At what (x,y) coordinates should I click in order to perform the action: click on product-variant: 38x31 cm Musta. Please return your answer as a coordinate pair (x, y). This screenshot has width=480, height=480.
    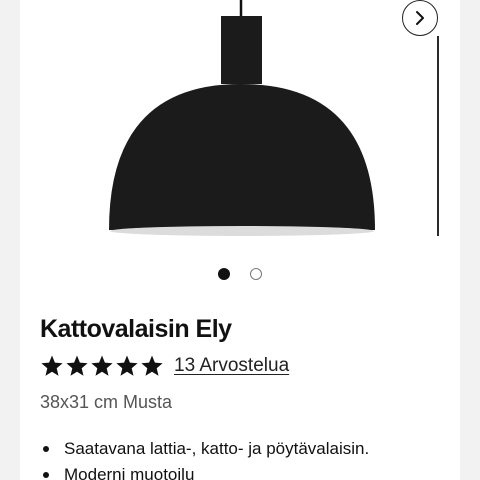
    Looking at the image, I should click on (106, 402).